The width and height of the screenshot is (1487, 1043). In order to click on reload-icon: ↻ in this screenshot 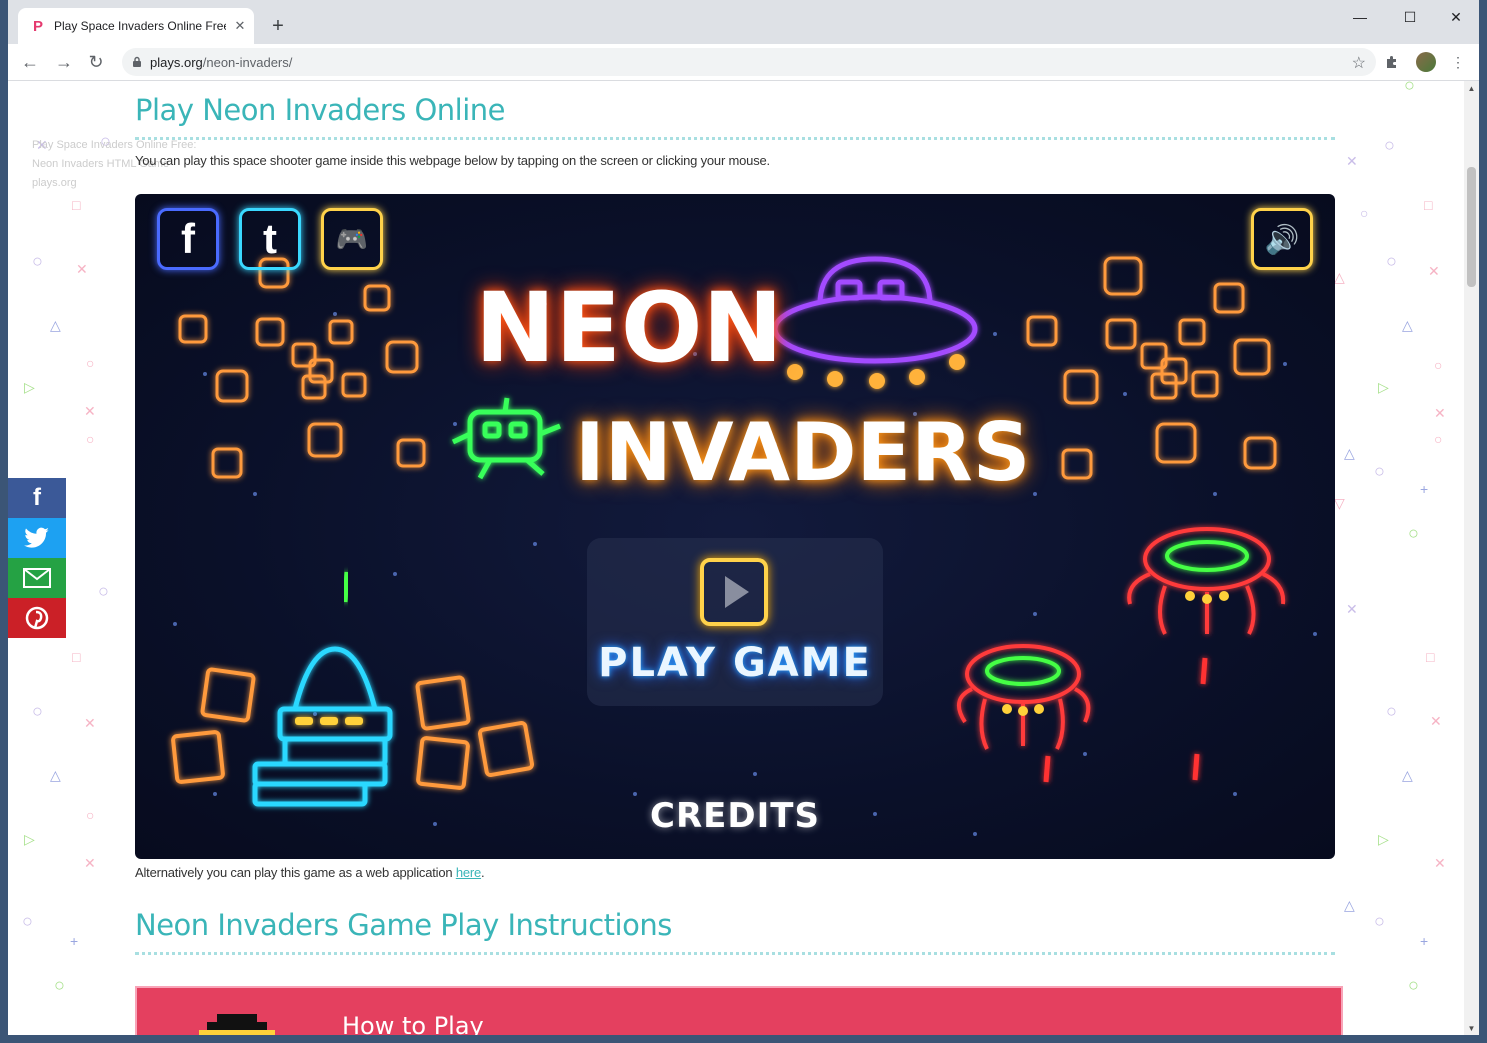, I will do `click(96, 62)`.